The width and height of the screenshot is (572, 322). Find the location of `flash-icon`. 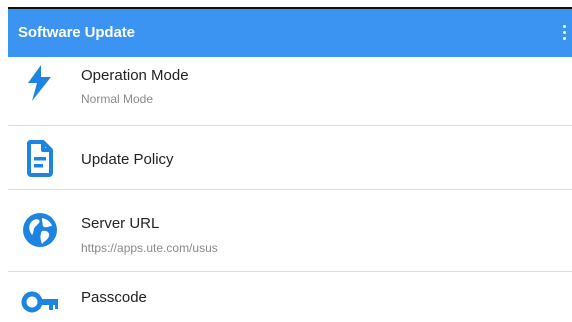

flash-icon is located at coordinates (40, 83).